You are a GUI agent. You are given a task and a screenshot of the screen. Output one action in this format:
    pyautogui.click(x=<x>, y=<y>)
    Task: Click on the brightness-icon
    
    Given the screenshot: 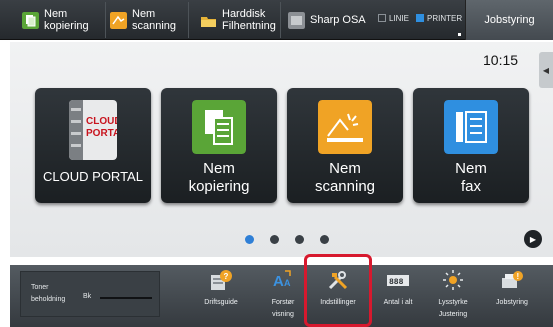 What is the action you would take?
    pyautogui.click(x=453, y=280)
    